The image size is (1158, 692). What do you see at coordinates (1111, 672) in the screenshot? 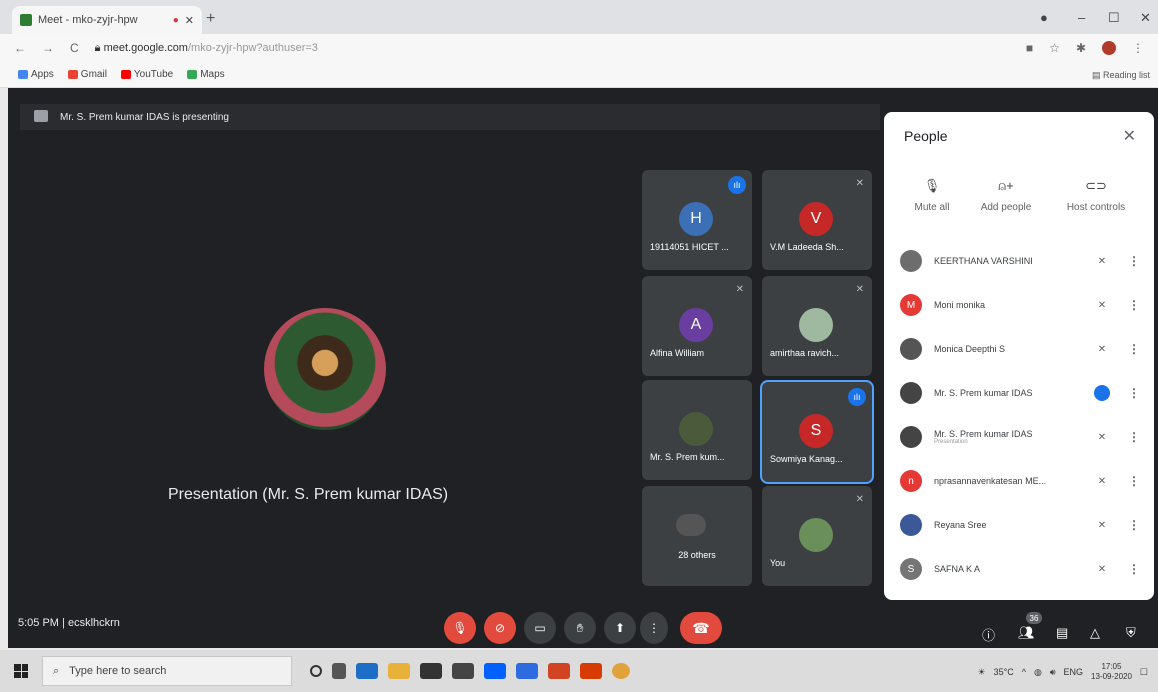
I see `clock: 17:05 13-09-2020` at bounding box center [1111, 672].